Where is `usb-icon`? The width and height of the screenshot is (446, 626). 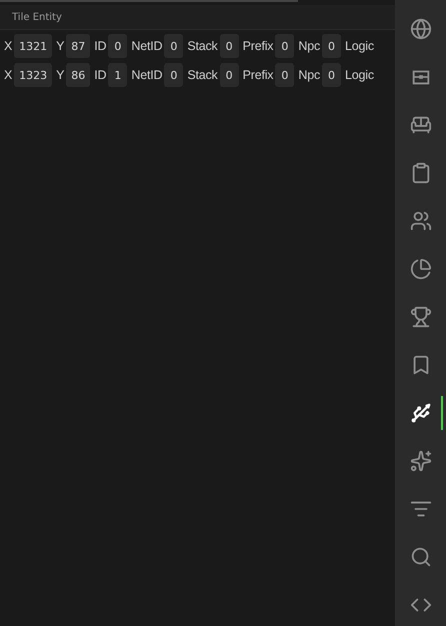
usb-icon is located at coordinates (421, 413).